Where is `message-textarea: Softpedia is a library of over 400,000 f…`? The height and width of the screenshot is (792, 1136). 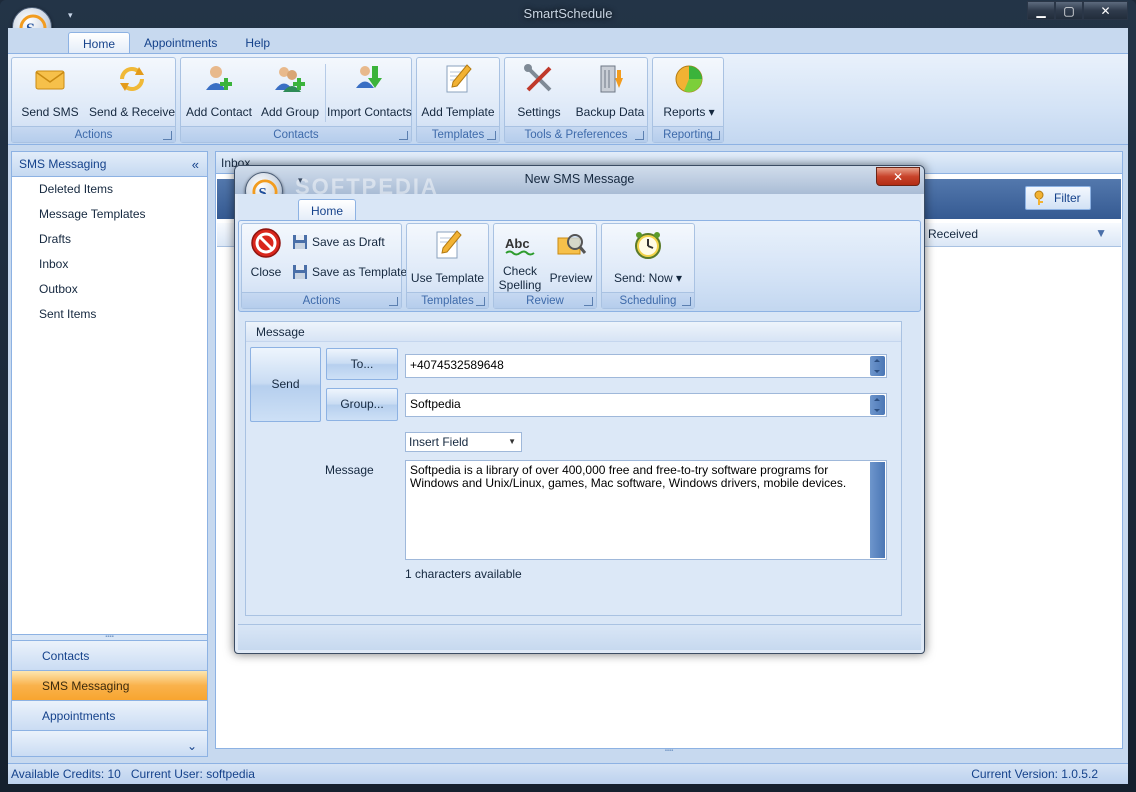 message-textarea: Softpedia is a library of over 400,000 f… is located at coordinates (646, 510).